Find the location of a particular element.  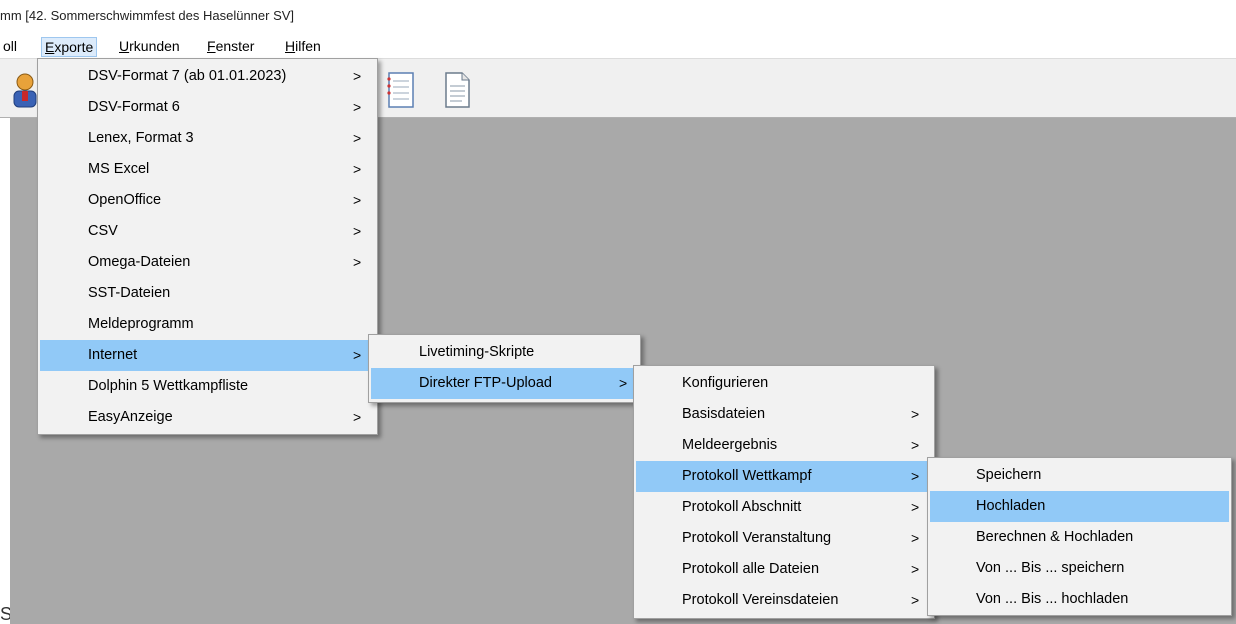

menu-item-easyanzeige: EasyAnzeige > is located at coordinates (207, 417).